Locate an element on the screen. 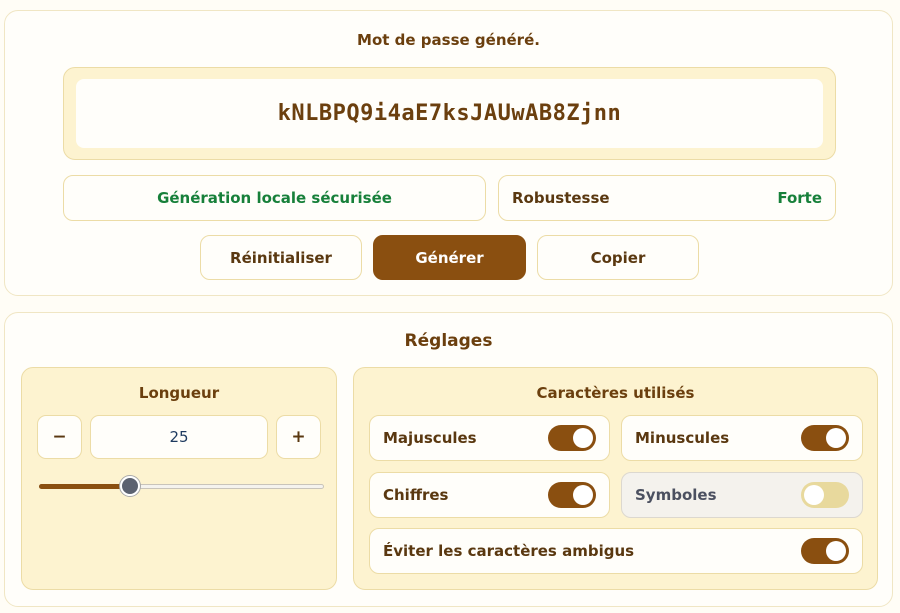 This screenshot has width=900, height=613. option-avoid-ambiguous: Éviter les caractères ambigus is located at coordinates (616, 551).